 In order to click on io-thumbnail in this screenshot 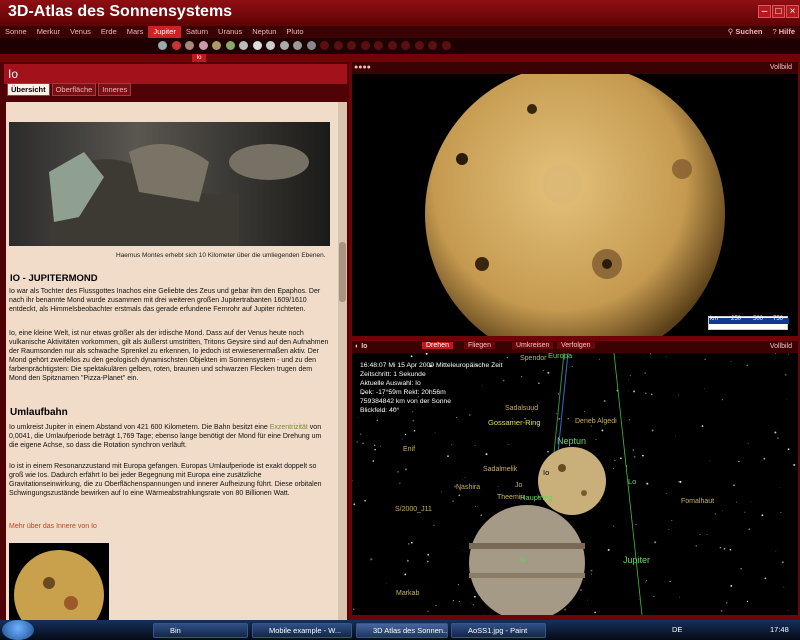, I will do `click(59, 581)`.